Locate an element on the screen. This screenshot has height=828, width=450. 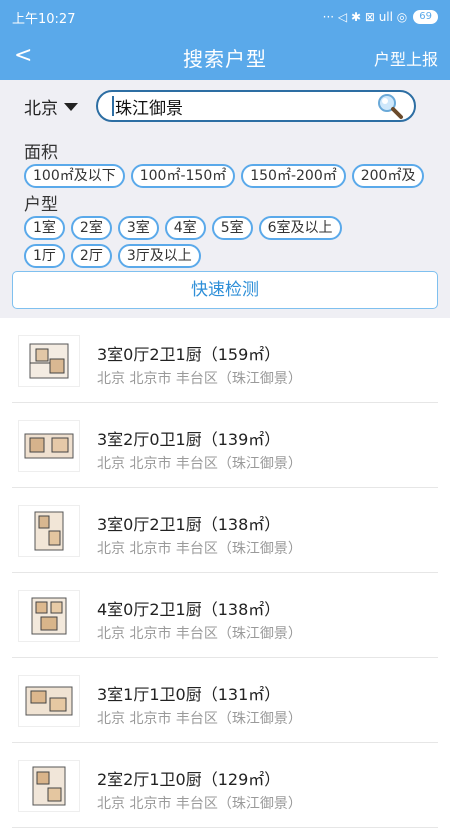
hall-chip: 1厅 is located at coordinates (44, 256).